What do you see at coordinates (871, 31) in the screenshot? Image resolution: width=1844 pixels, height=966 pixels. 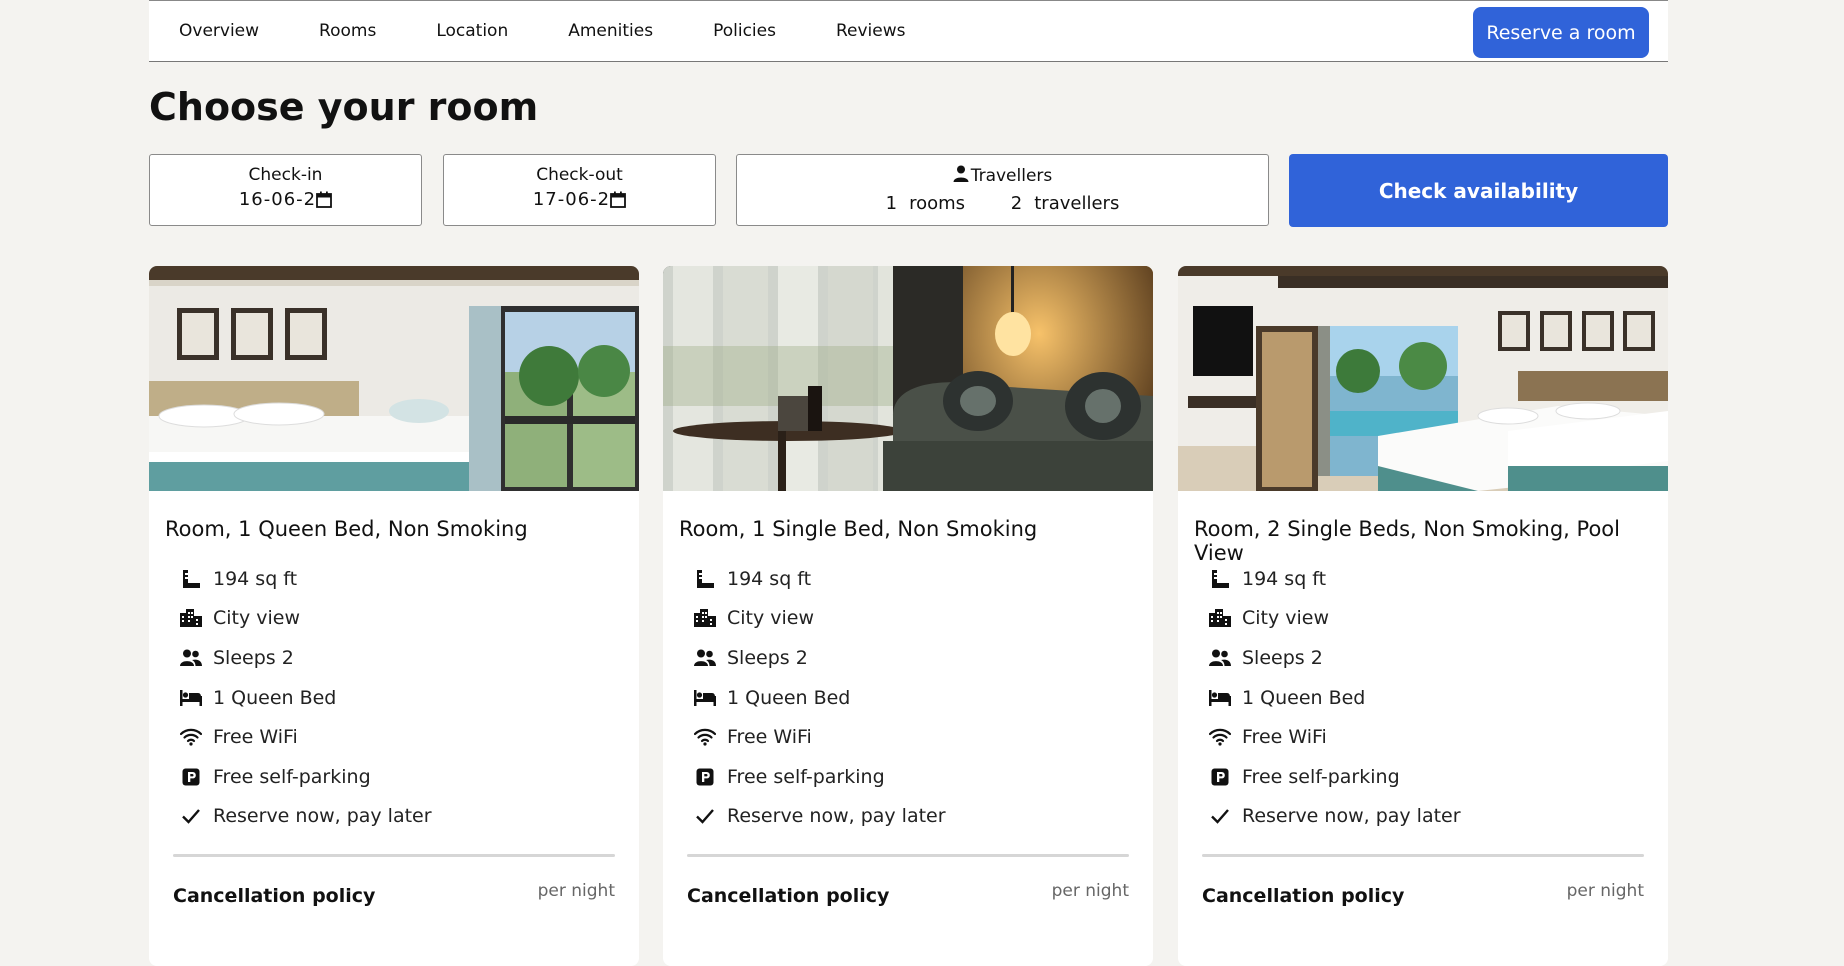 I see `tab-reviews: Reviews` at bounding box center [871, 31].